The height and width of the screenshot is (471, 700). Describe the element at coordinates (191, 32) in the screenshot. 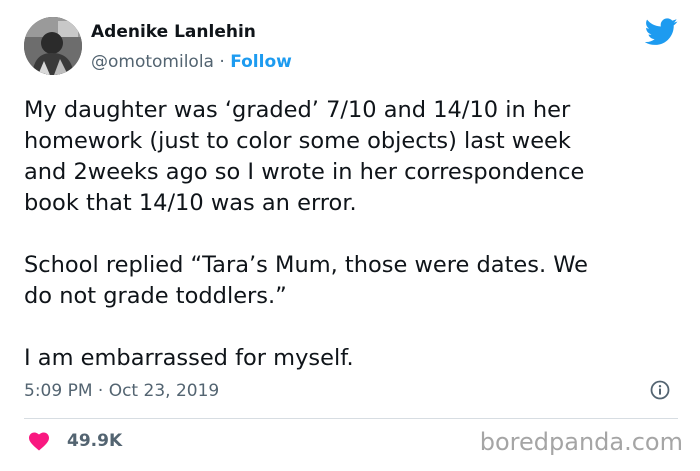

I see `author-name: Adenike Lanlehin` at that location.